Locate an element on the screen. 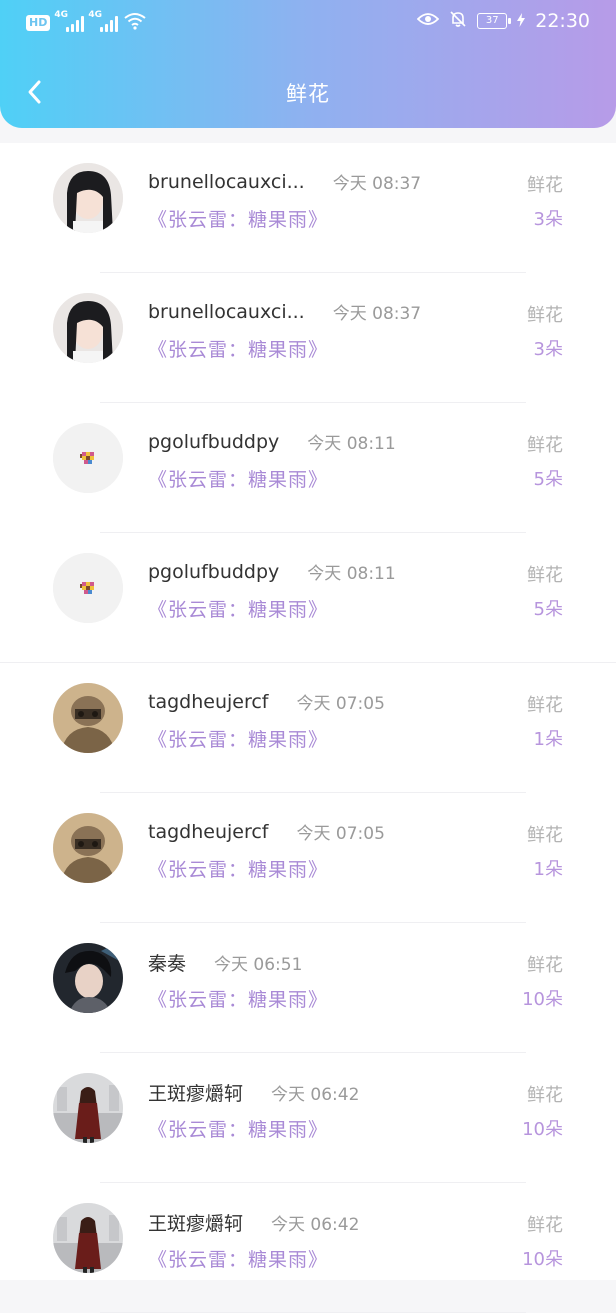  page-title: 鲜花 is located at coordinates (308, 94).